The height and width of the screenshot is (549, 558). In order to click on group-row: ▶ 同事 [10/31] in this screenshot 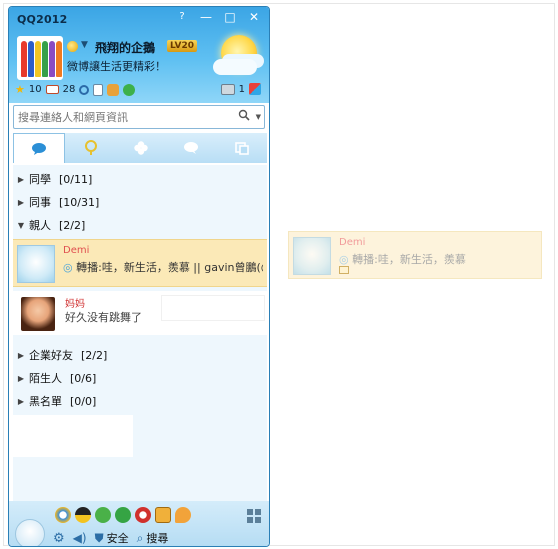, I will do `click(140, 202)`.